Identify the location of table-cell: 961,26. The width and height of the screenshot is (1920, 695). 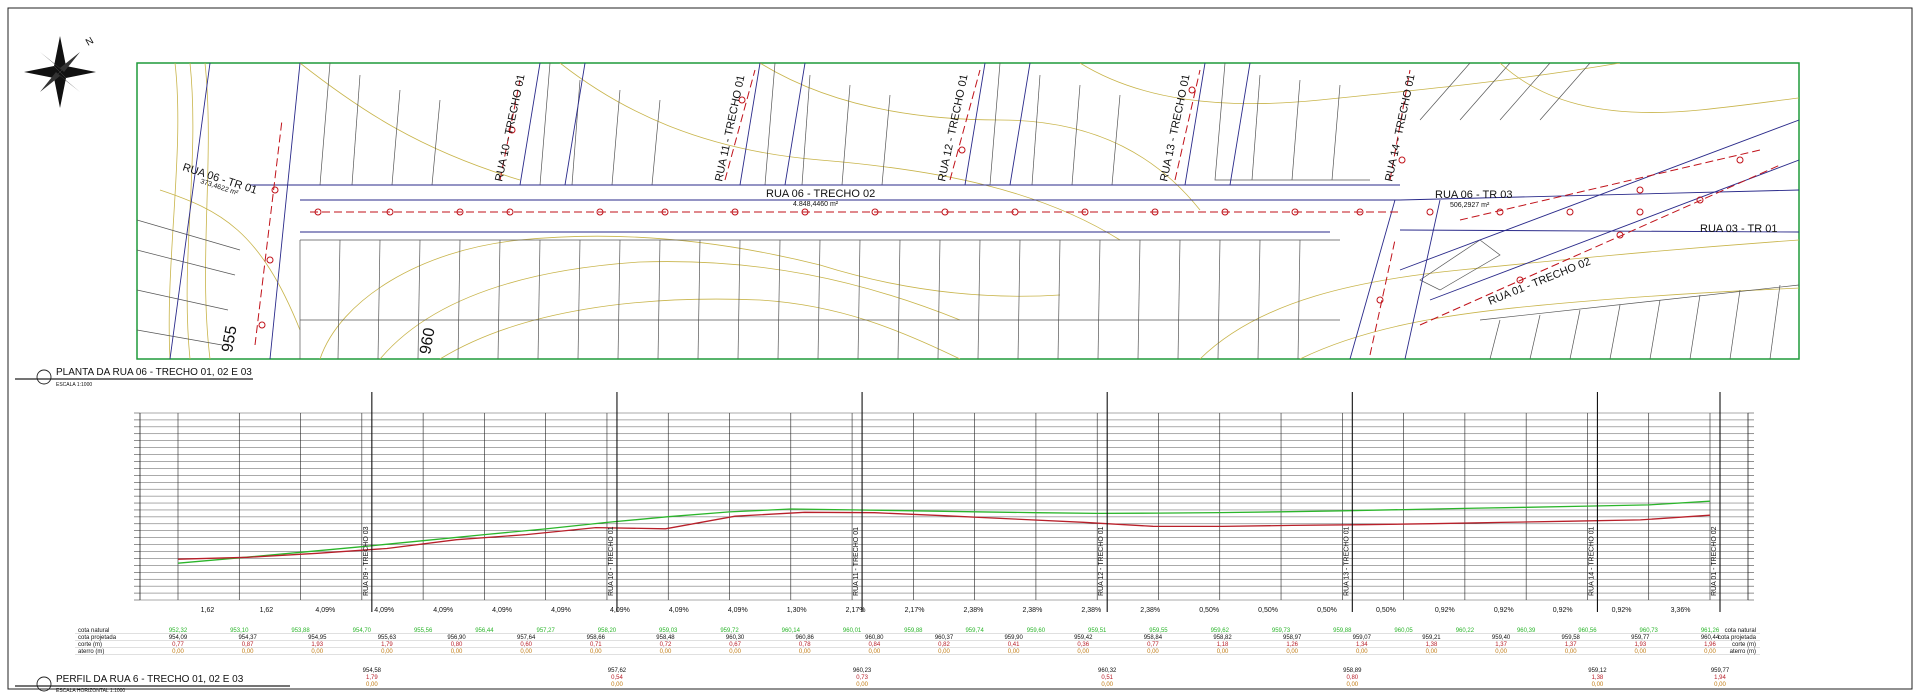
(1710, 631).